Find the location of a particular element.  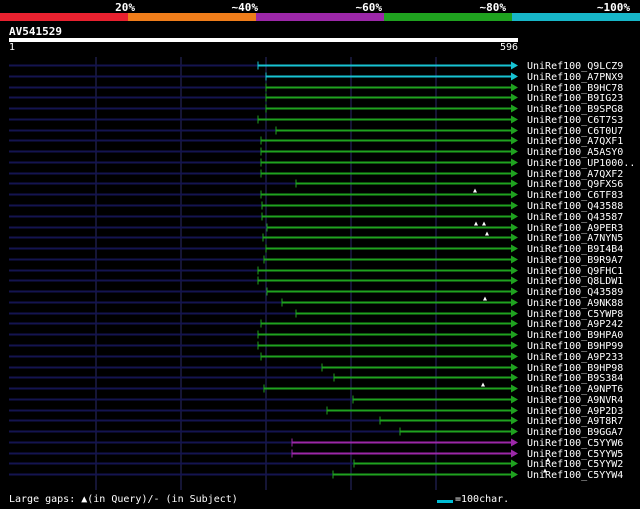

hit-label: UniRef100_A9T8R7 is located at coordinates (575, 421).